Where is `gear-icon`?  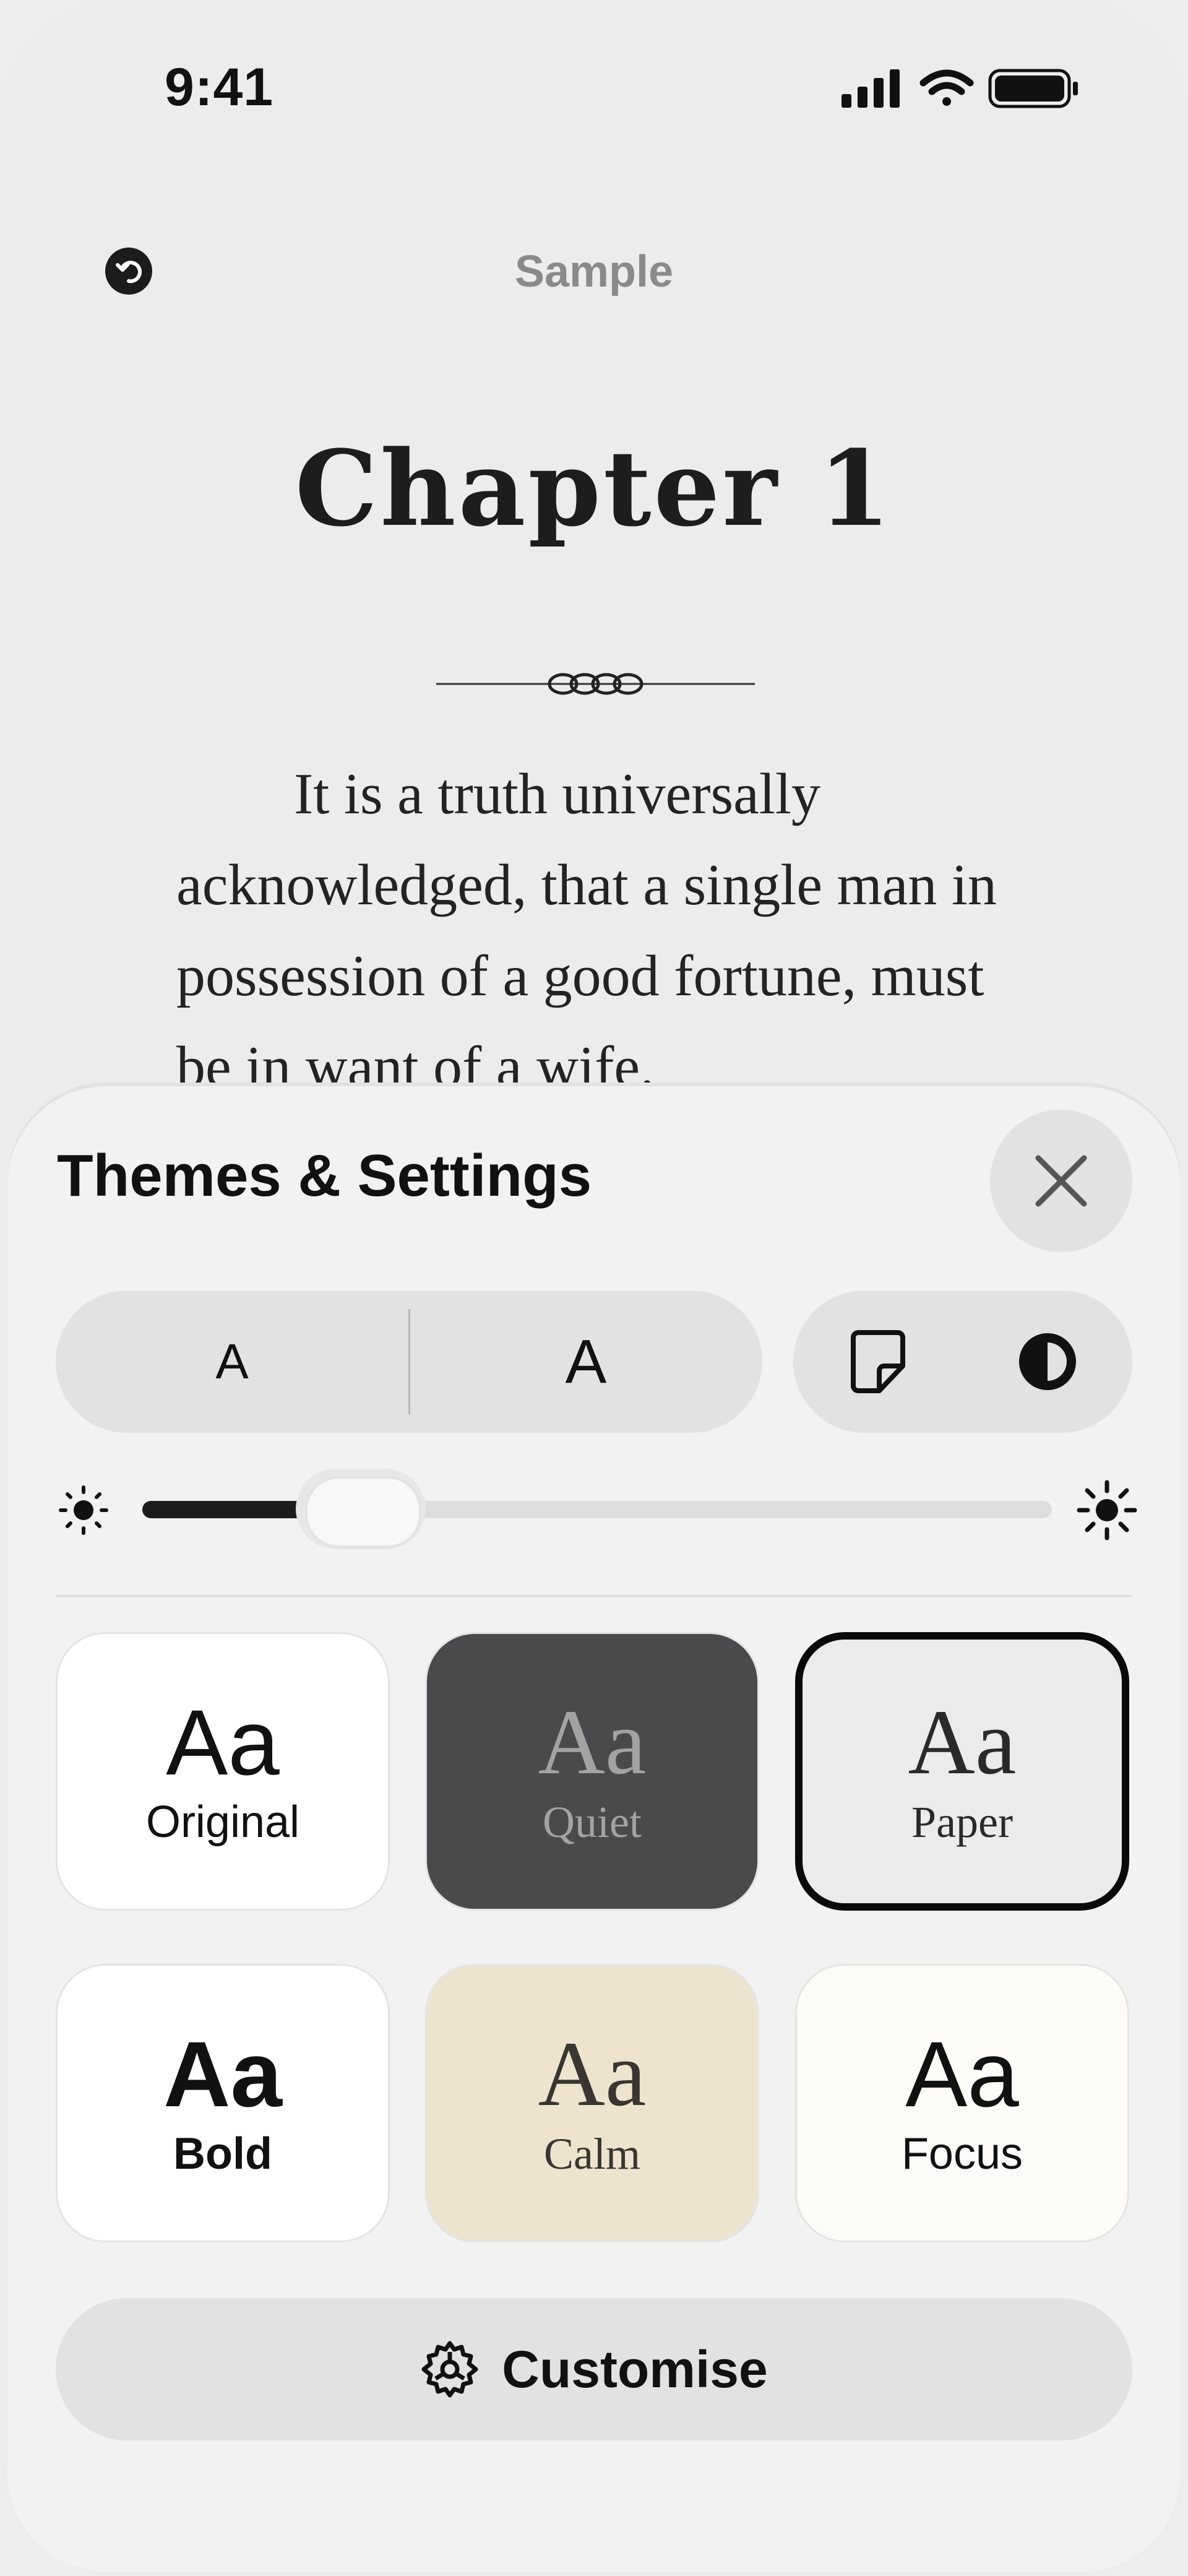 gear-icon is located at coordinates (449, 2369).